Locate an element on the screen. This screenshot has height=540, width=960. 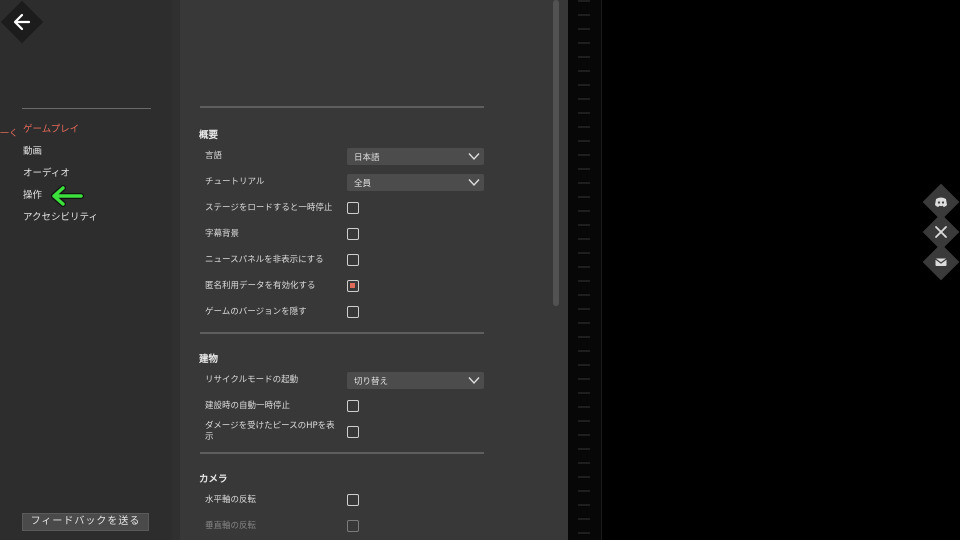
feedback-button: フィードバックを送る is located at coordinates (85, 522).